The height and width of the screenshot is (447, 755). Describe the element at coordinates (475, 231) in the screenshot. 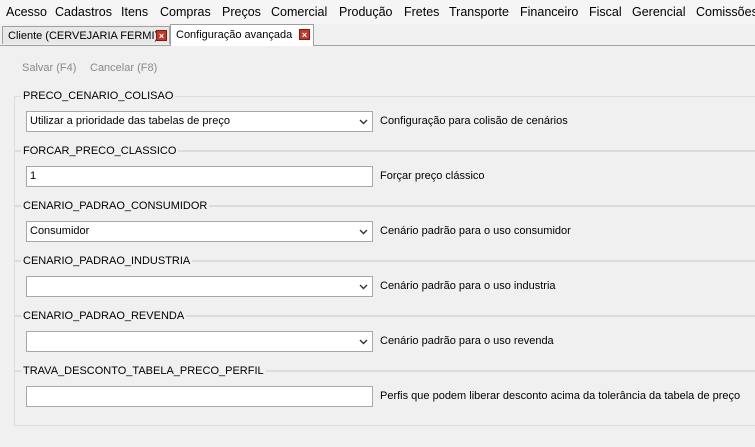

I see `setting-description: Cenário padrão para o uso consumidor` at that location.